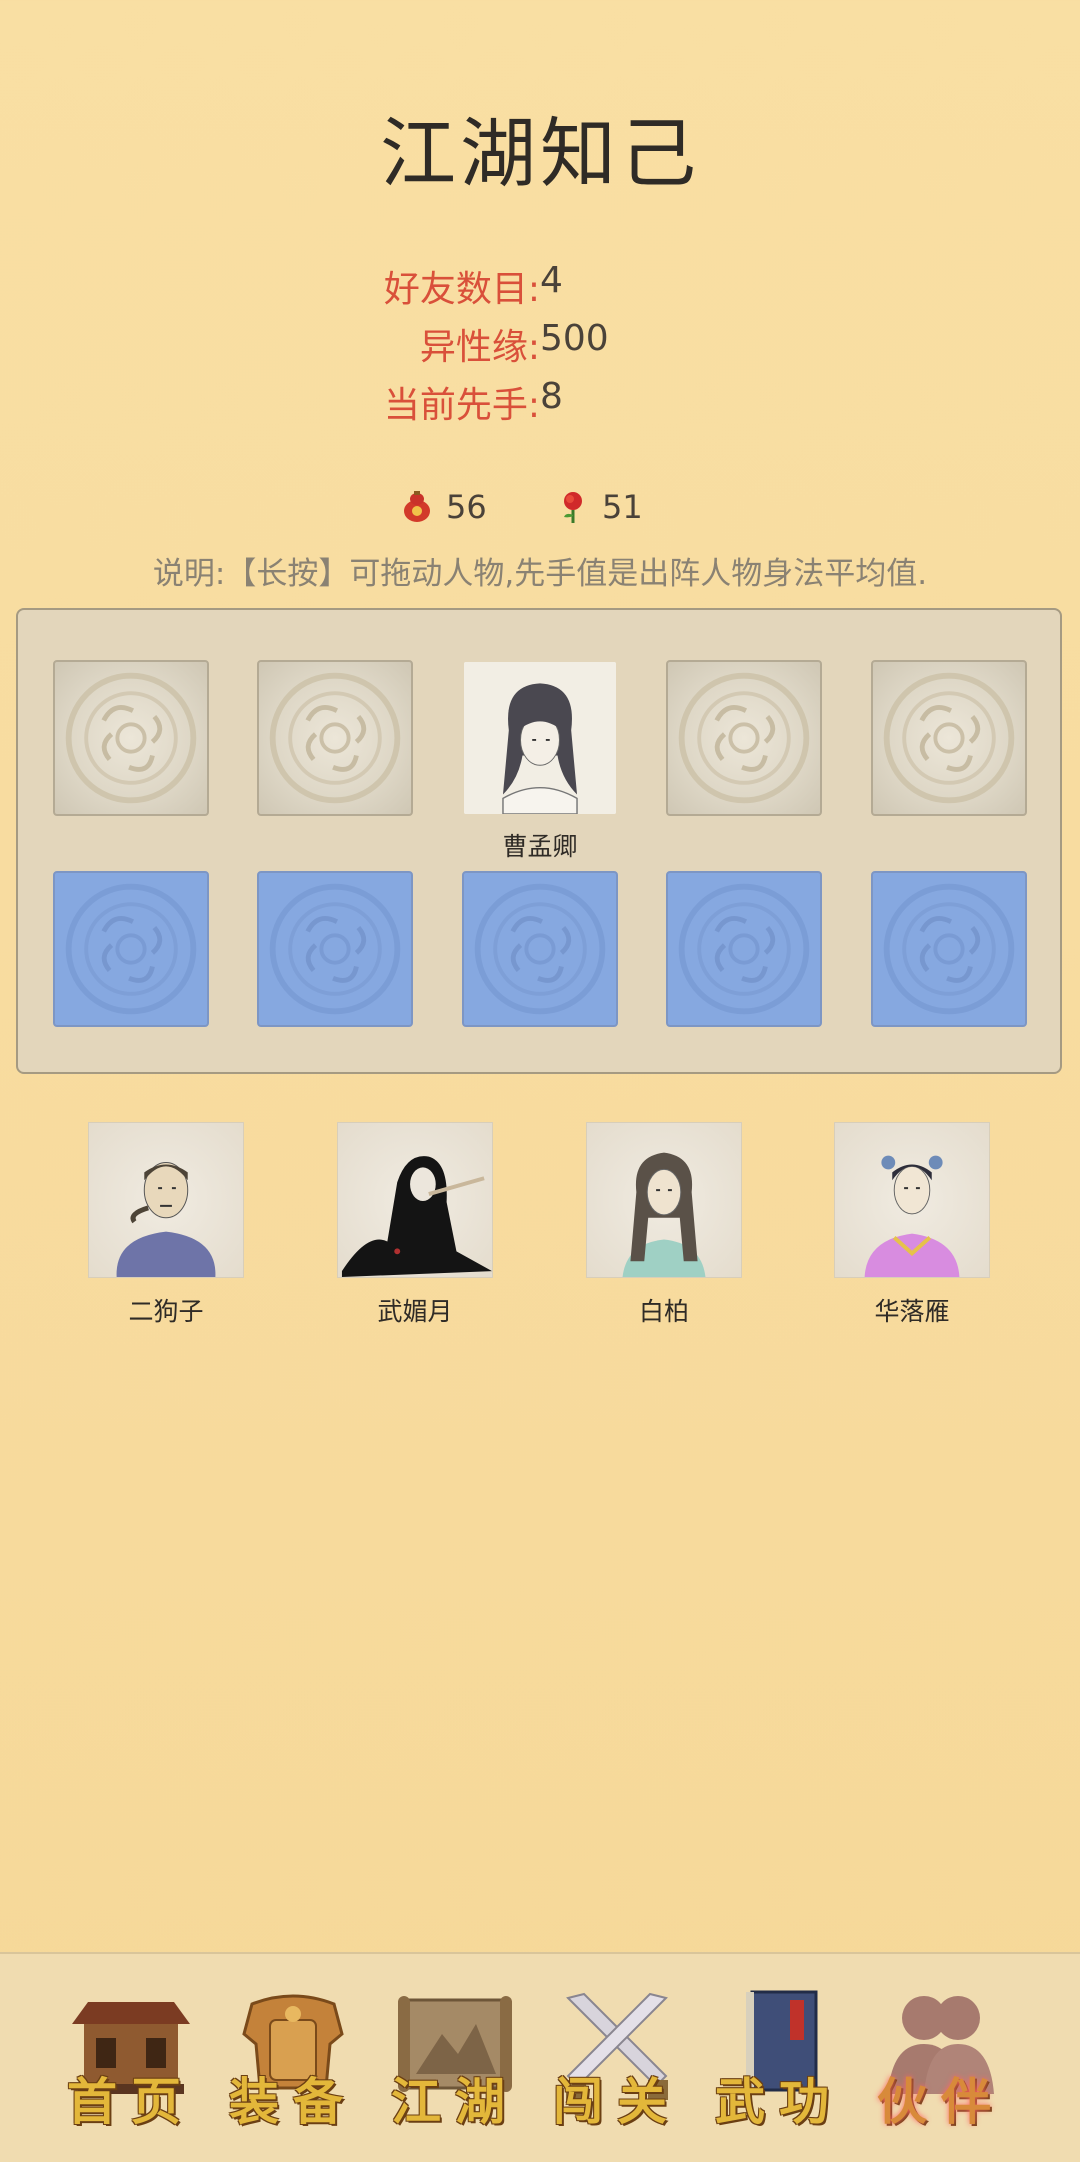 The height and width of the screenshot is (2162, 1080). I want to click on rose-icon, so click(573, 507).